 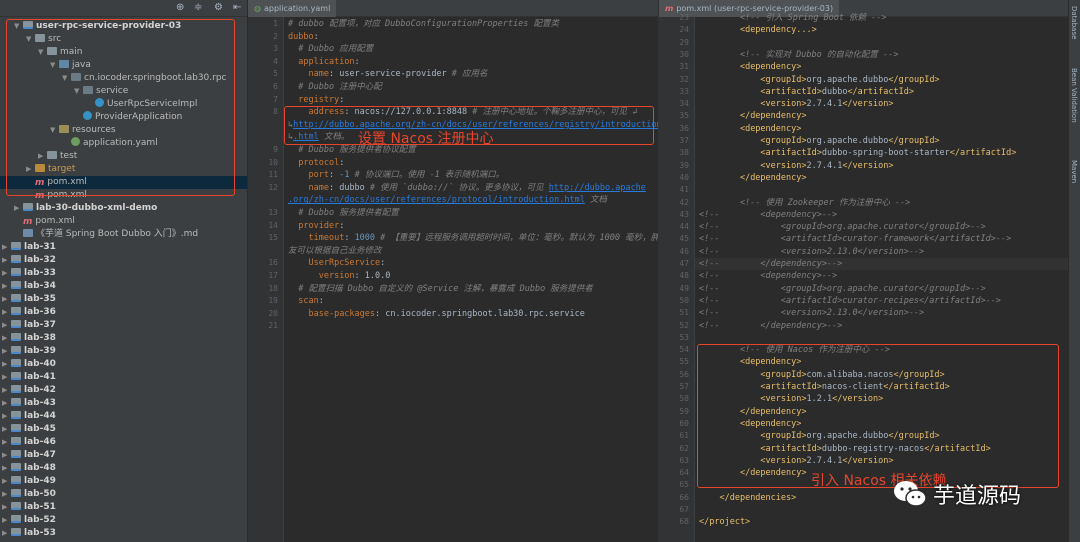 What do you see at coordinates (123, 234) in the screenshot?
I see `tree-item: 《芋道 Spring Boot Dubbo 入门》.md` at bounding box center [123, 234].